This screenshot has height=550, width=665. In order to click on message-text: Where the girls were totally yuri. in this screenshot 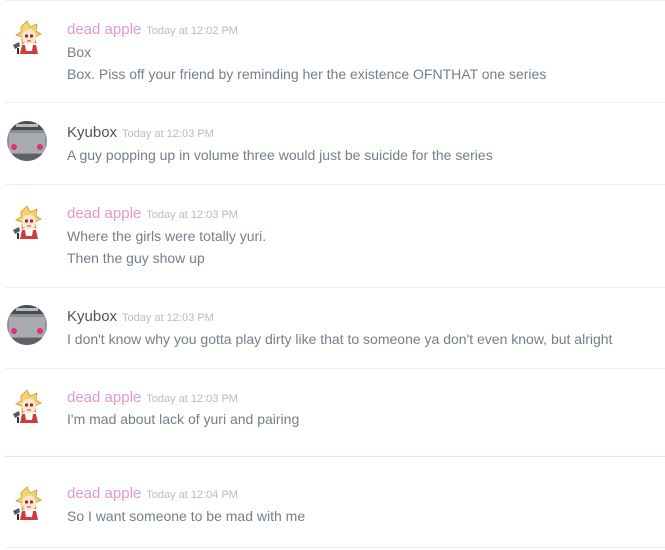, I will do `click(167, 236)`.